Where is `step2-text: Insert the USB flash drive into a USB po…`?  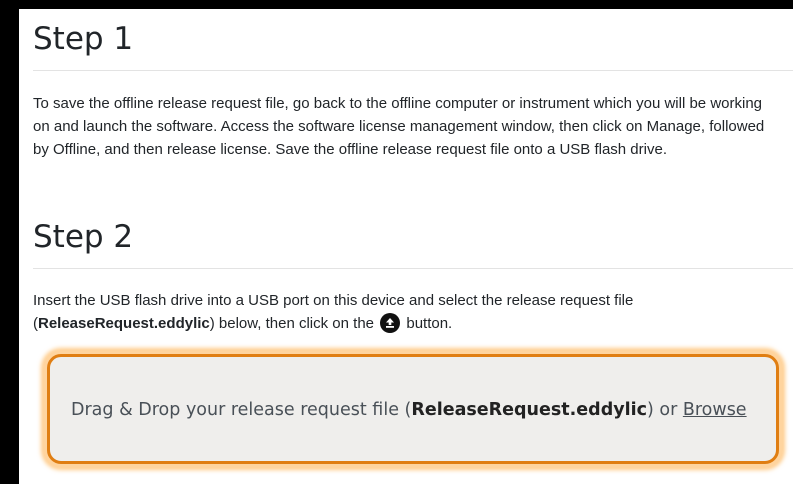
step2-text: Insert the USB flash drive into a USB po… is located at coordinates (407, 312).